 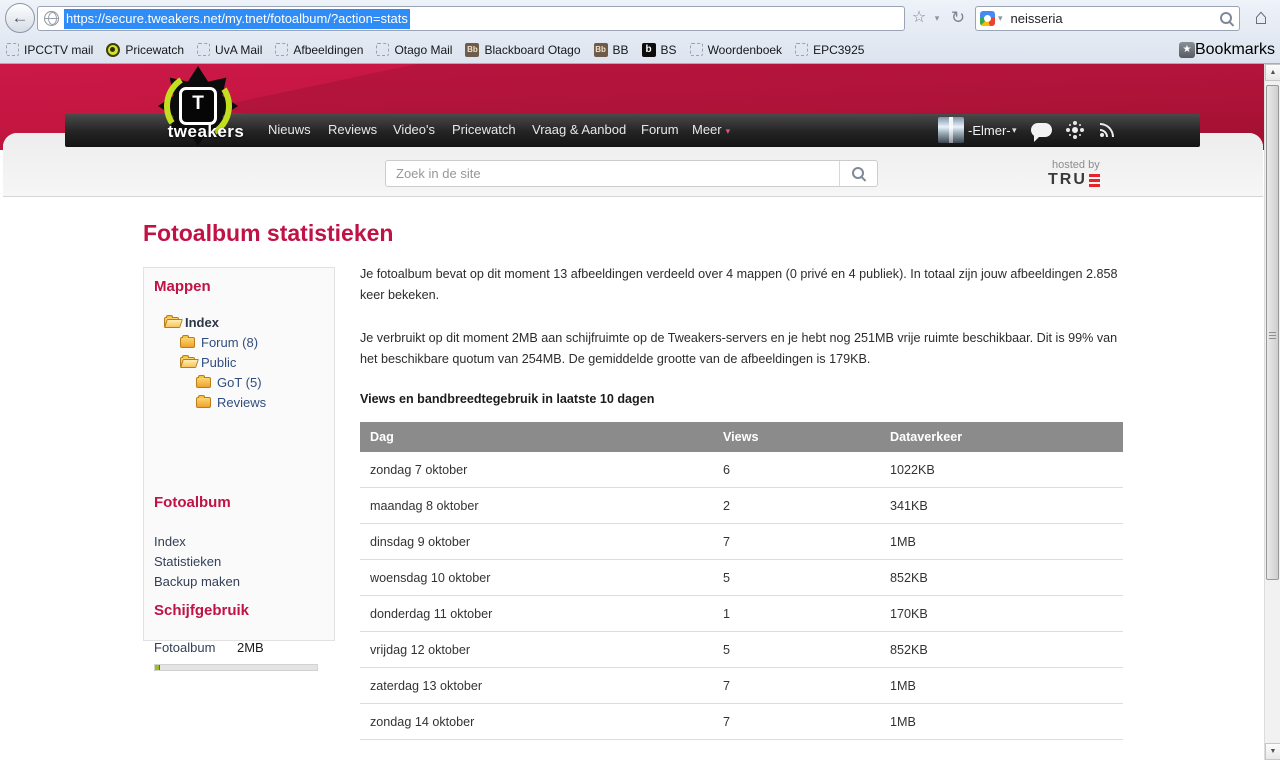 I want to click on sidebar-heading-fotoalbum: Fotoalbum, so click(x=192, y=502).